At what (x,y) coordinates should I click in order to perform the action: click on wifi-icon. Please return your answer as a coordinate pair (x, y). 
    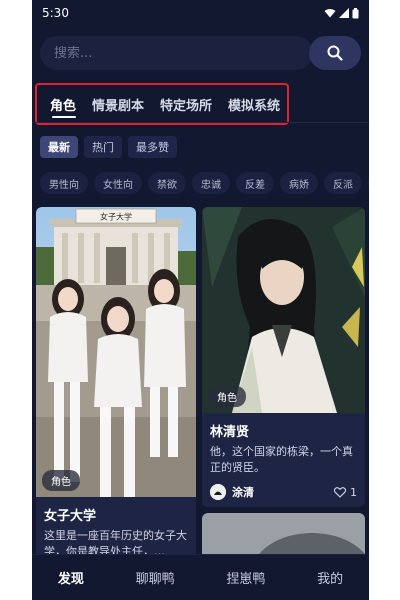
    Looking at the image, I should click on (330, 13).